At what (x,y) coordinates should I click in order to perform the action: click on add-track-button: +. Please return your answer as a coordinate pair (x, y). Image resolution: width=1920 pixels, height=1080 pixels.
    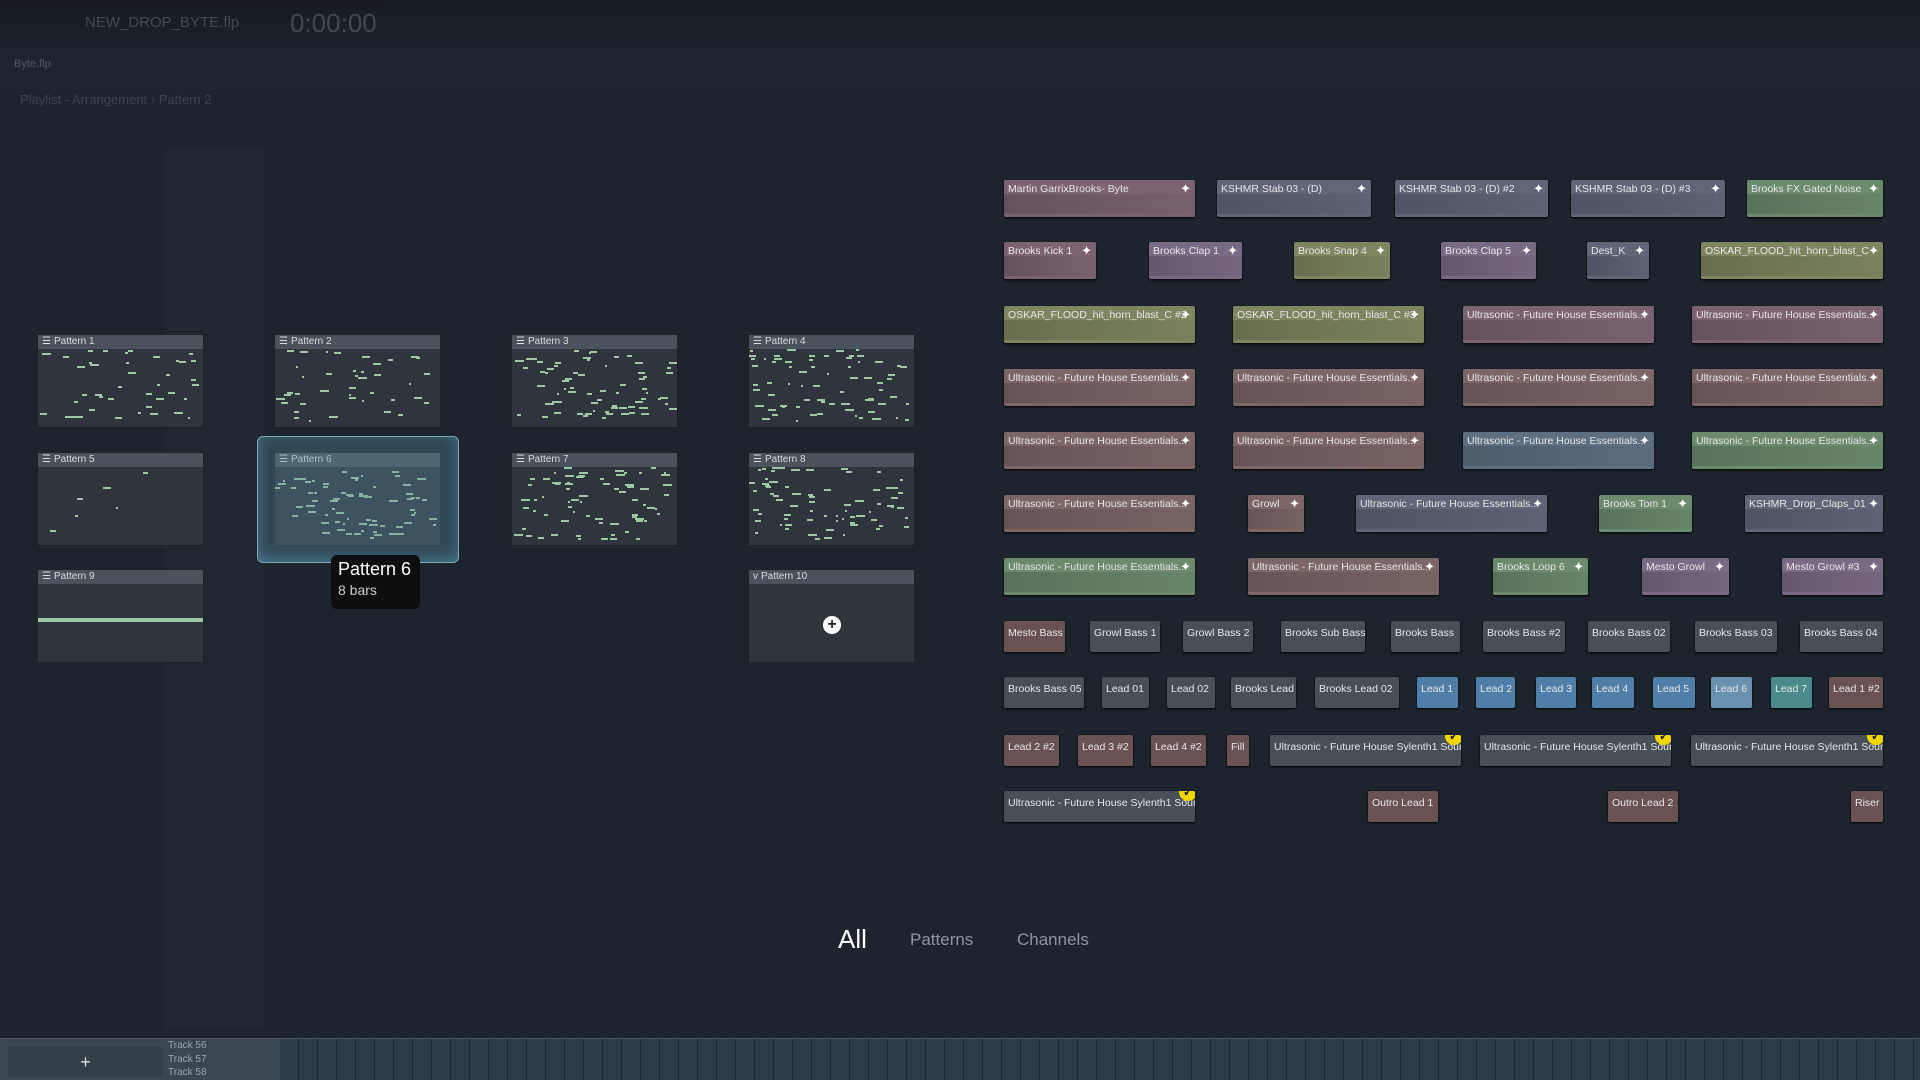
    Looking at the image, I should click on (85, 1062).